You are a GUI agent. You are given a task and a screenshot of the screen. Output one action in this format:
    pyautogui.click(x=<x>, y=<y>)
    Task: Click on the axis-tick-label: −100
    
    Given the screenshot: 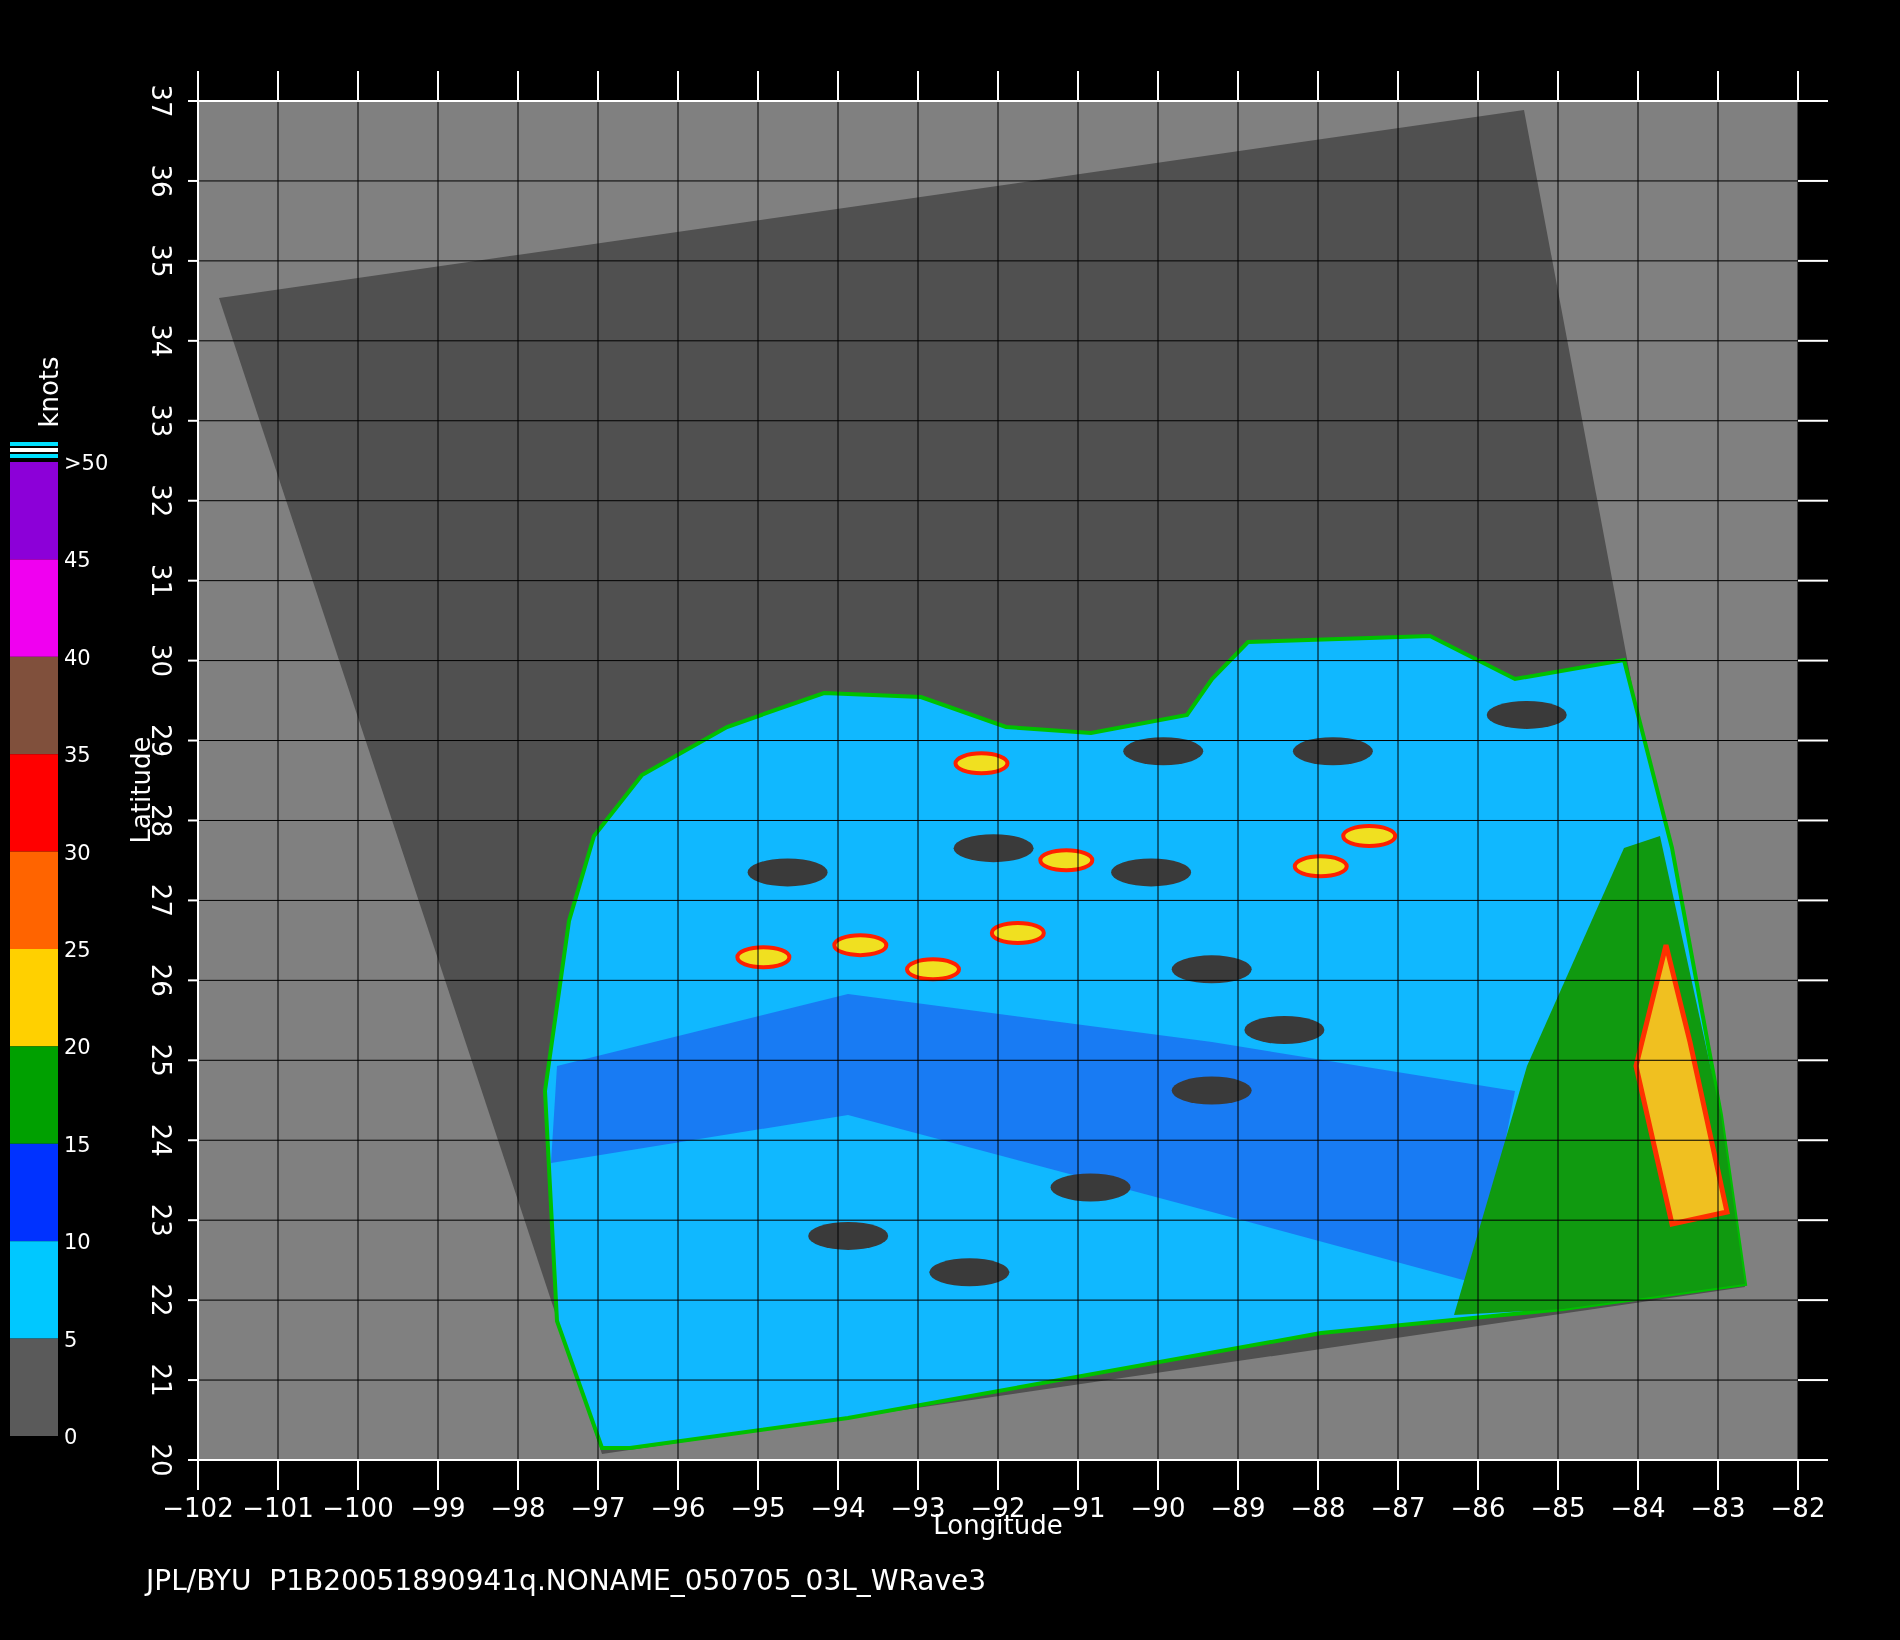 What is the action you would take?
    pyautogui.click(x=358, y=1508)
    